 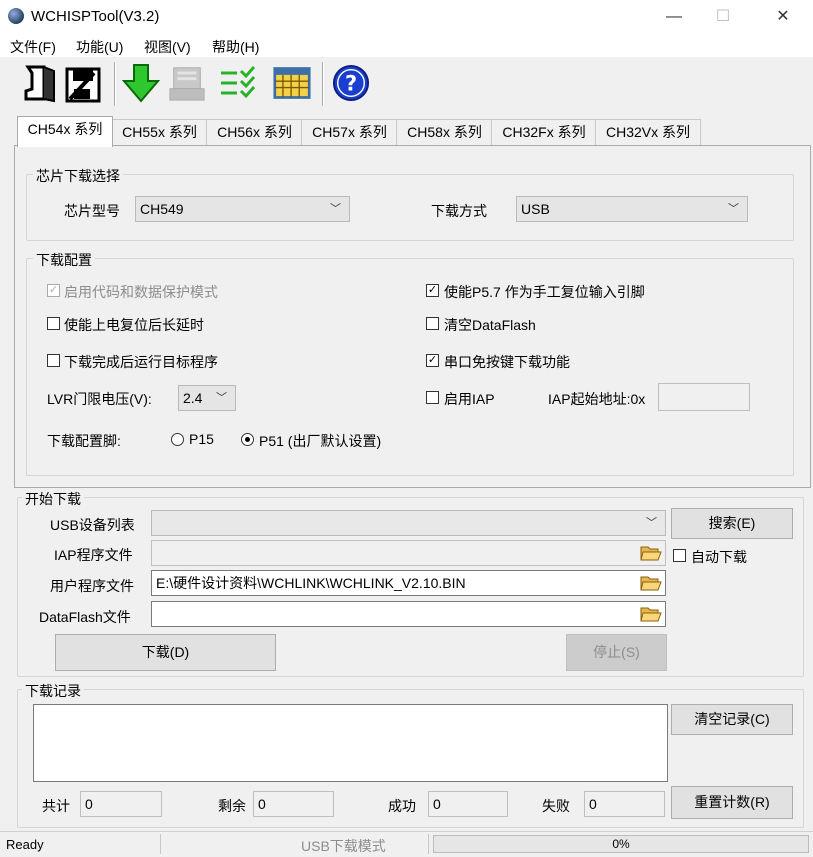 What do you see at coordinates (92, 586) in the screenshot?
I see `user-file-label: 用户程序文件` at bounding box center [92, 586].